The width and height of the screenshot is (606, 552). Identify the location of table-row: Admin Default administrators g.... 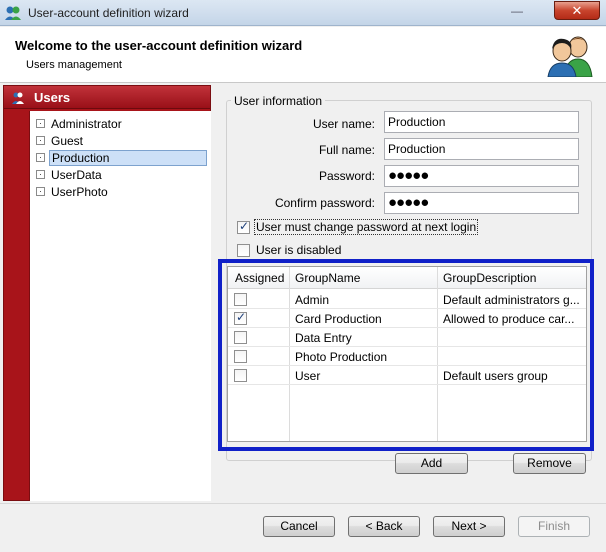
(407, 299).